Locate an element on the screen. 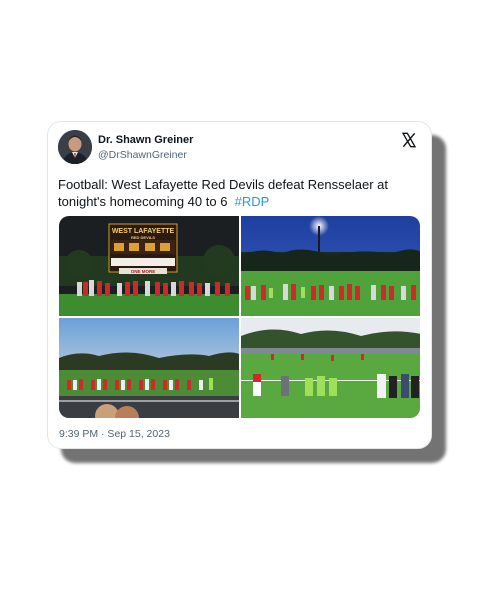 The image size is (498, 589). author-handle: @DrShawnGreiner is located at coordinates (142, 155).